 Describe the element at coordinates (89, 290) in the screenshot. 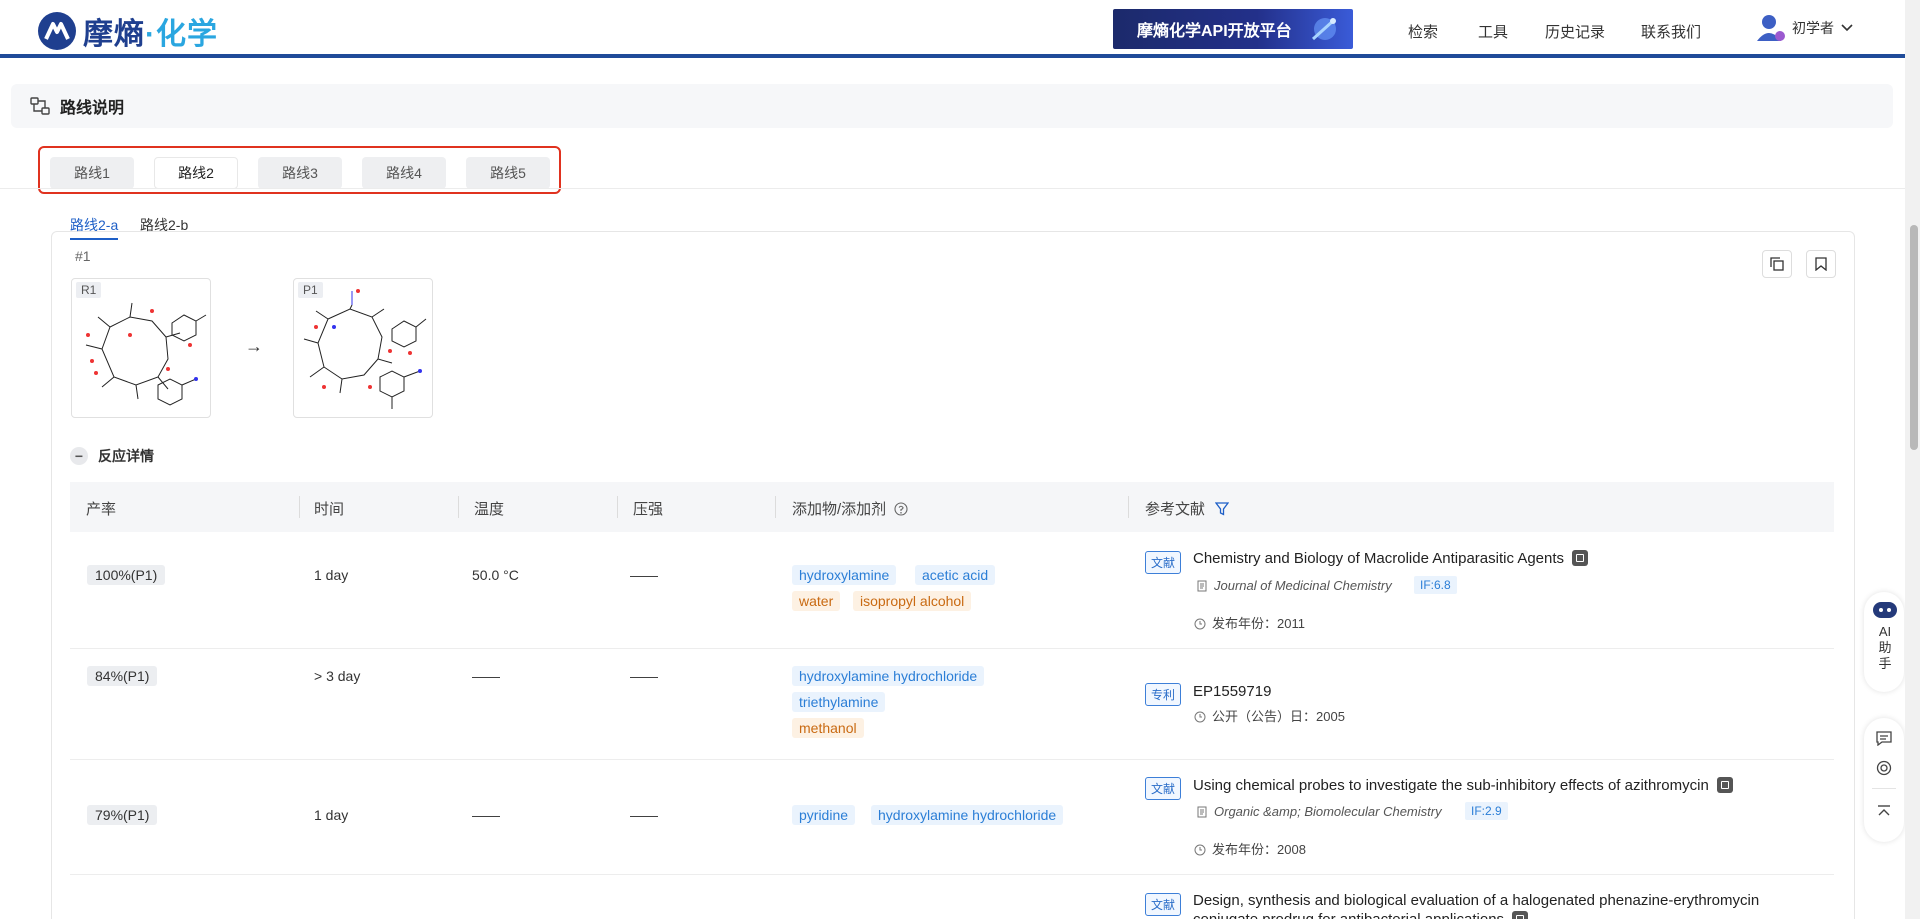

I see `reactant-label: R1` at that location.